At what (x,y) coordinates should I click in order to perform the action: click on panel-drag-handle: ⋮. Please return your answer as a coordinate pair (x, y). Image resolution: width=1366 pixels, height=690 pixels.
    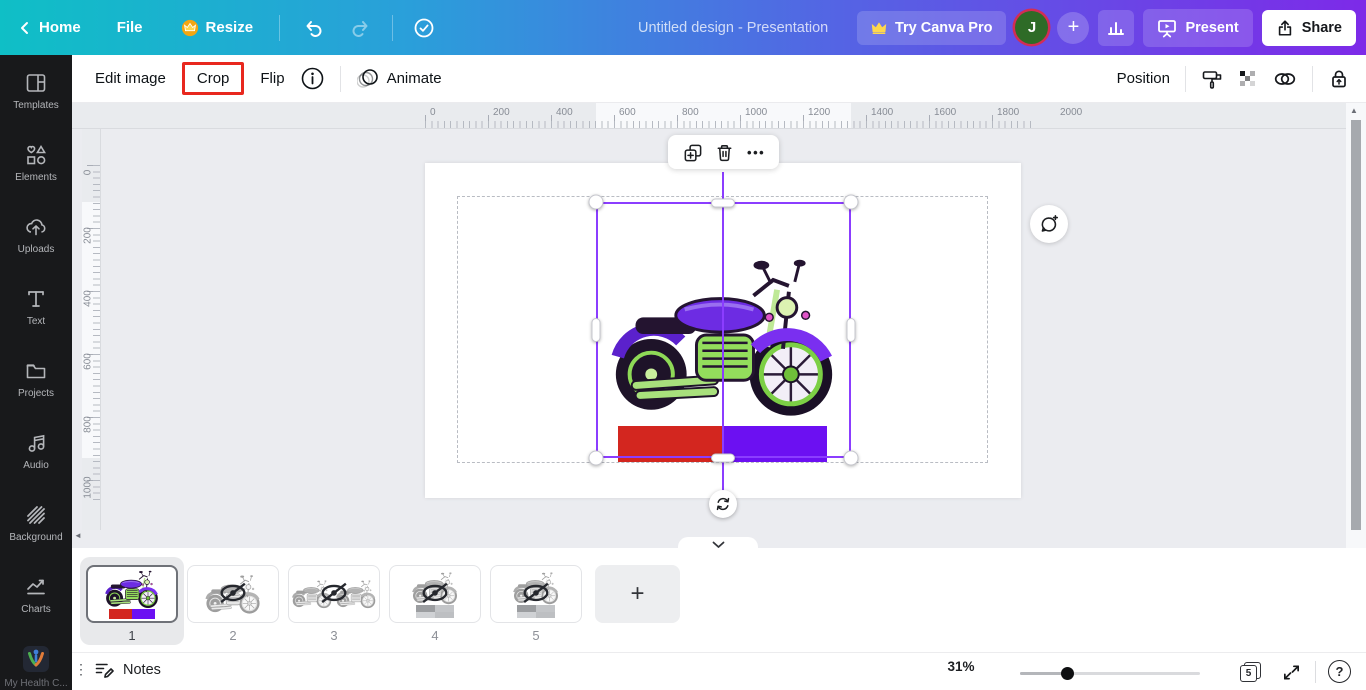
    Looking at the image, I should click on (81, 669).